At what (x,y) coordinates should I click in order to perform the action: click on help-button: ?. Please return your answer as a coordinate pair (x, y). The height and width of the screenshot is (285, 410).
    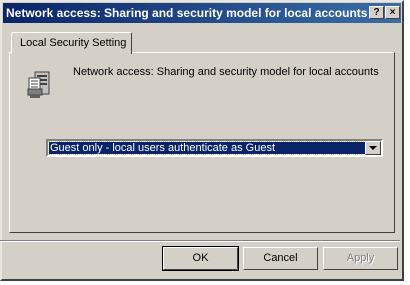
    Looking at the image, I should click on (376, 12).